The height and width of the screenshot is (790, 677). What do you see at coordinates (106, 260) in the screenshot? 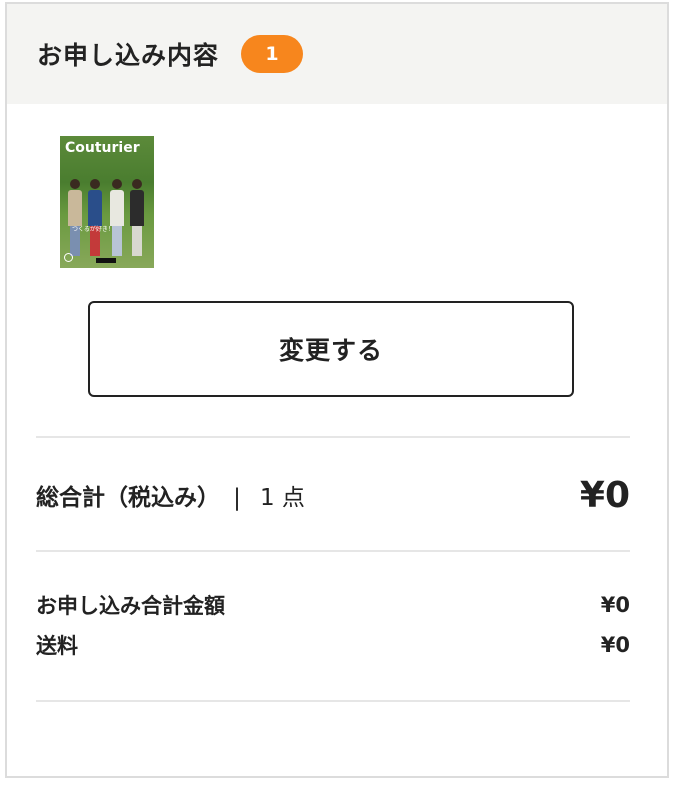
I see `cover-barcode` at bounding box center [106, 260].